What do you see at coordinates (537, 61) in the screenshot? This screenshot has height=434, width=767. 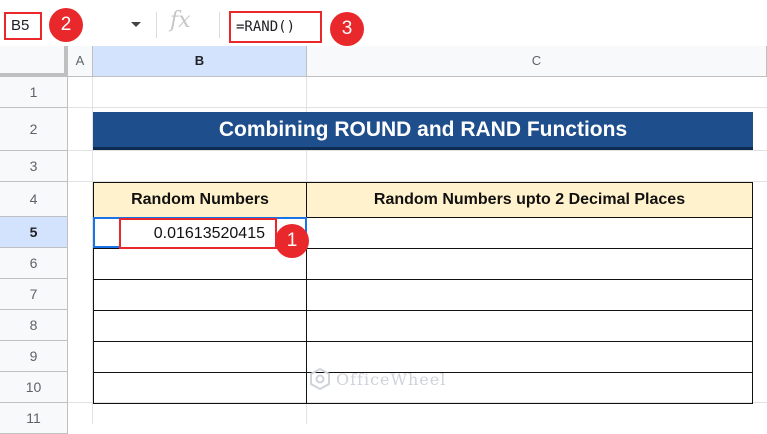 I see `column-header-c: C` at bounding box center [537, 61].